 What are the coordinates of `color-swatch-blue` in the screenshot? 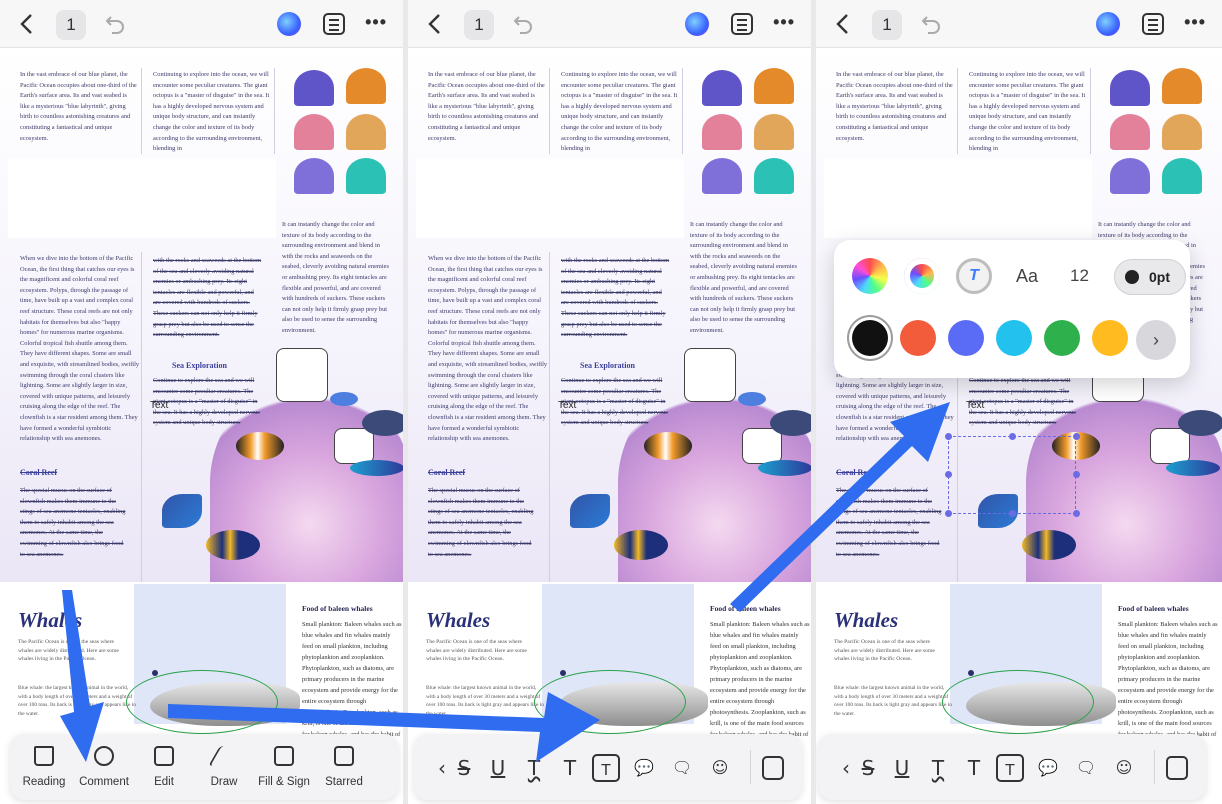 It's located at (966, 338).